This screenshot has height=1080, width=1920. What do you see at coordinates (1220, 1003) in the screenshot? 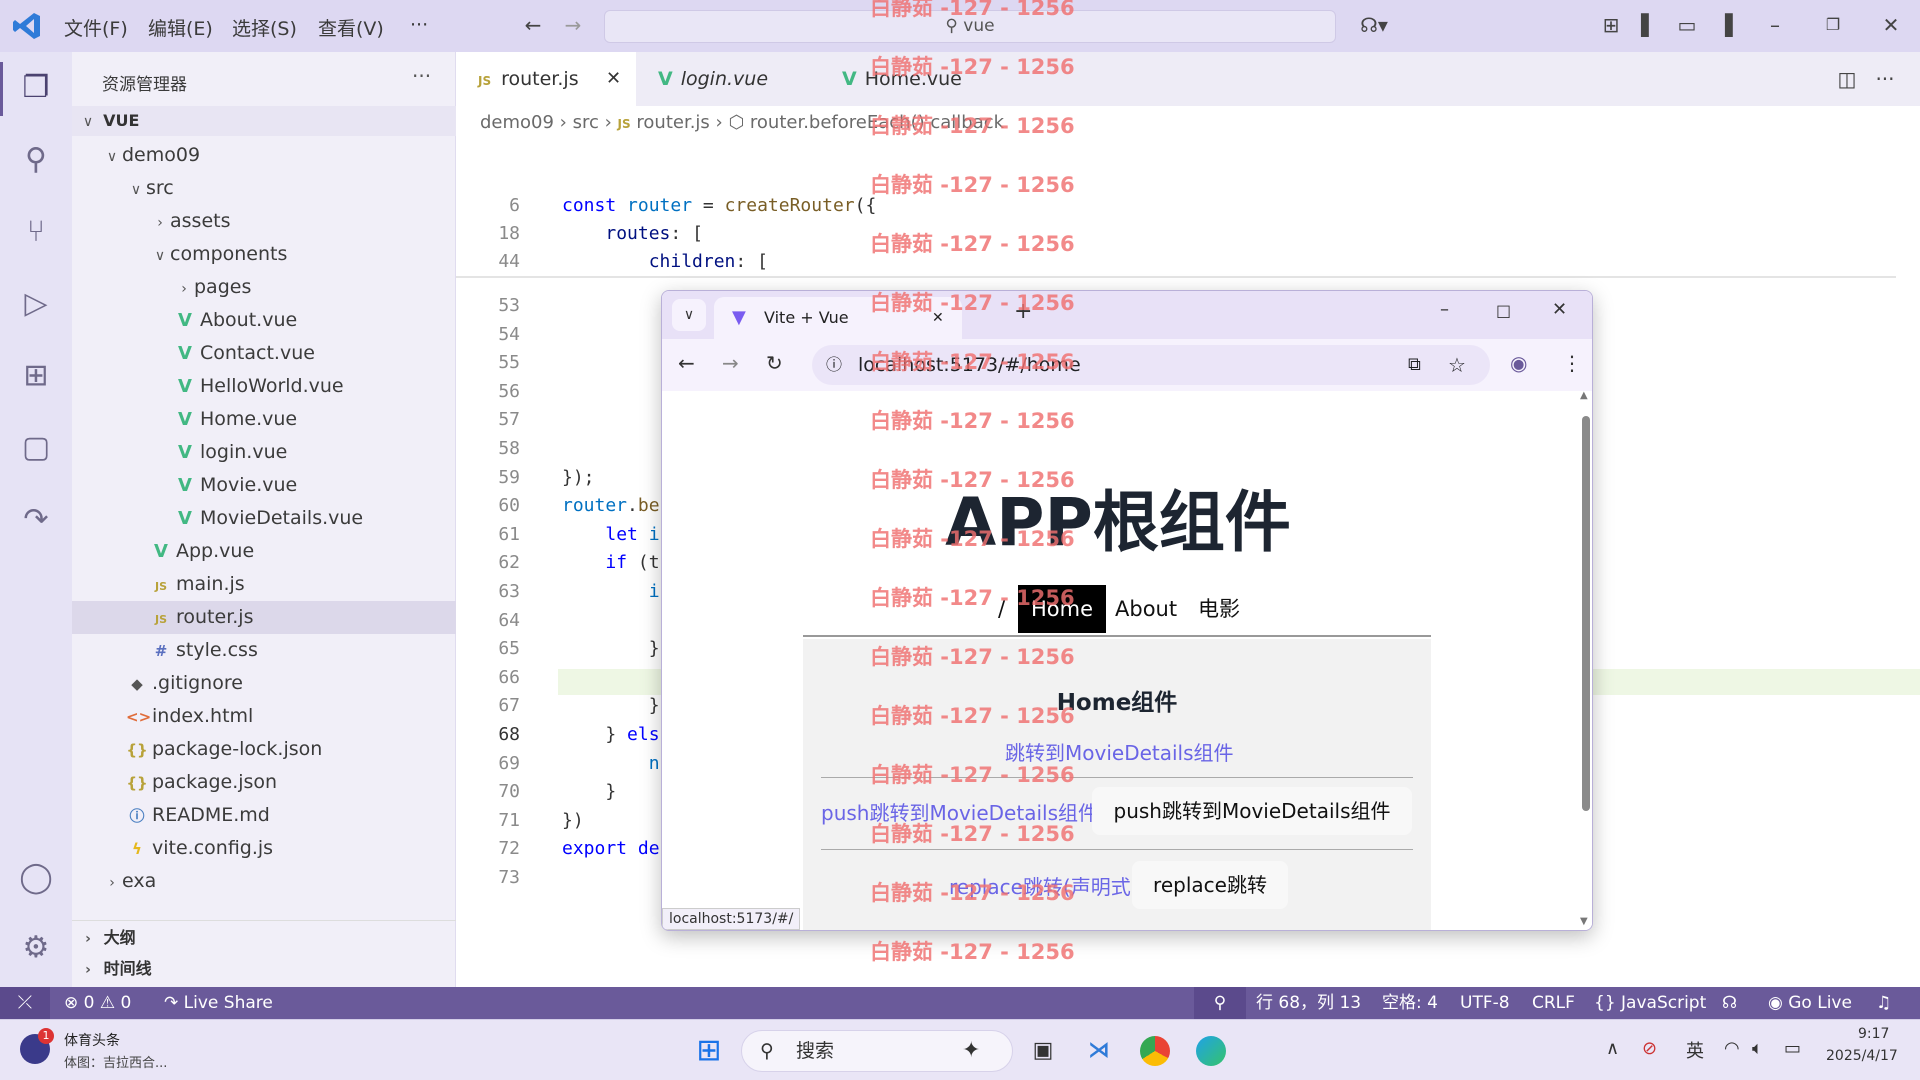
I see `zoom-icon: ⚲` at bounding box center [1220, 1003].